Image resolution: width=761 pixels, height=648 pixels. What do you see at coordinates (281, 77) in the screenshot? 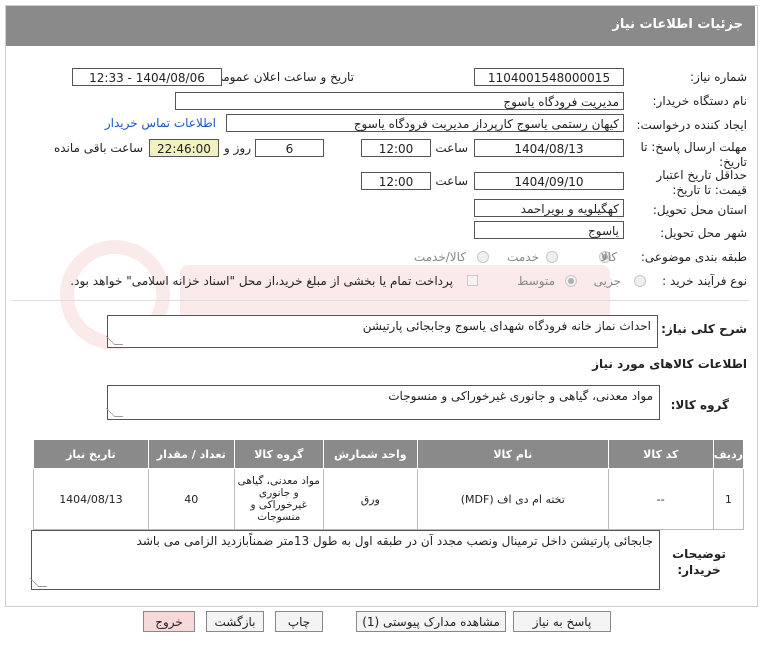
I see `announce-label: تاریخ و ساعت اعلان عمومی:` at bounding box center [281, 77].